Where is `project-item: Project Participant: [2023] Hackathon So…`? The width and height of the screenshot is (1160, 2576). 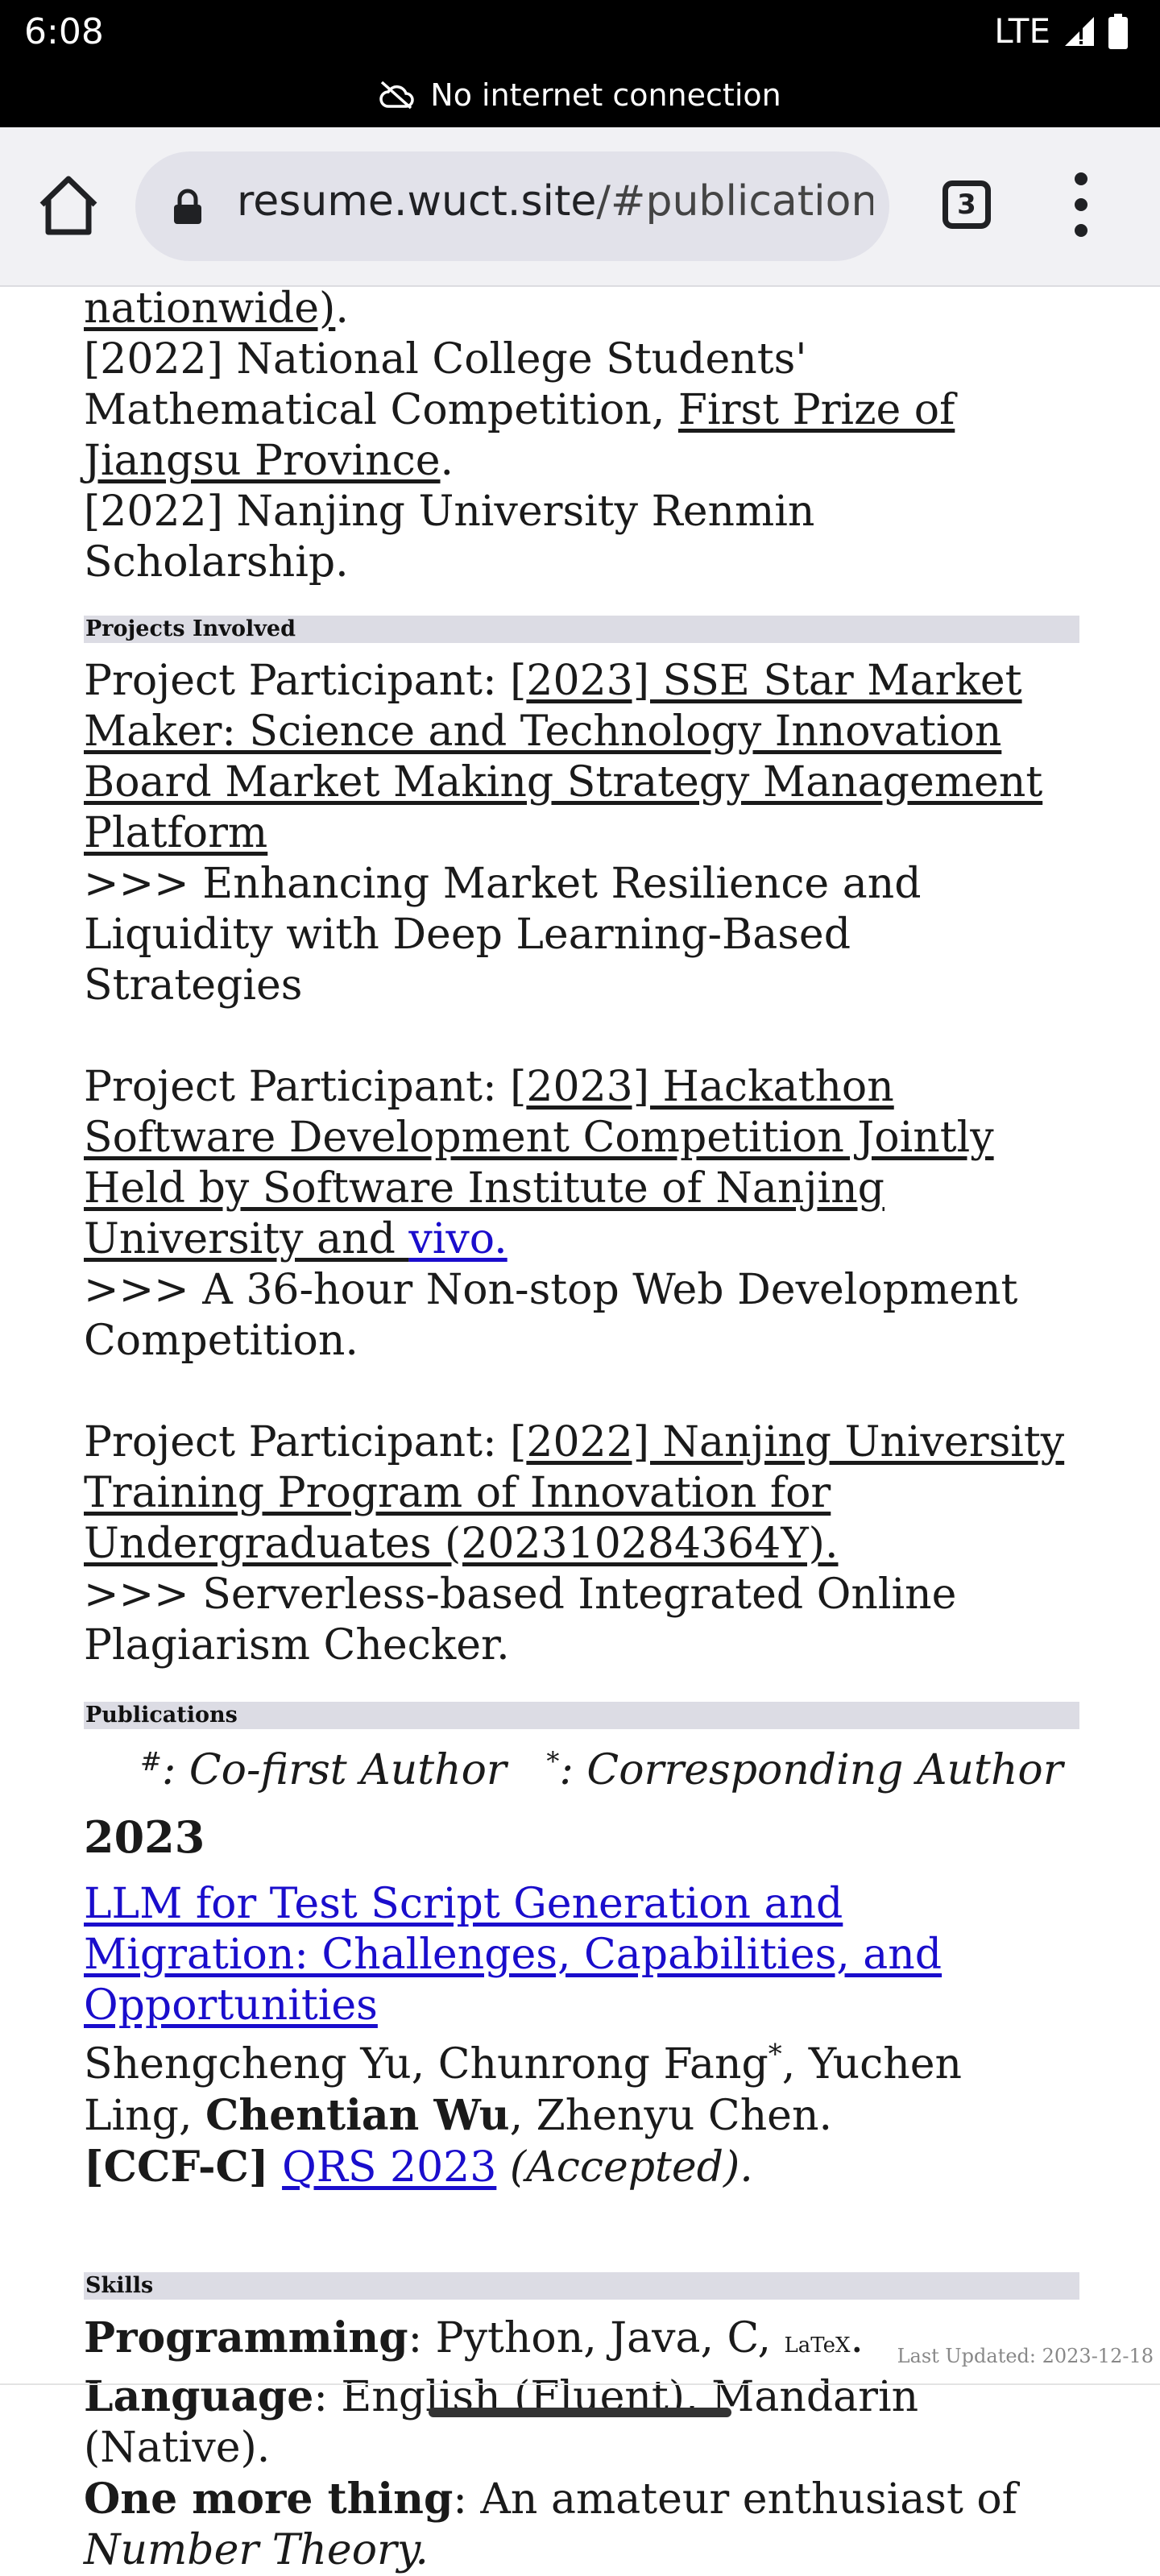
project-item: Project Participant: [2023] Hackathon So… is located at coordinates (581, 1163).